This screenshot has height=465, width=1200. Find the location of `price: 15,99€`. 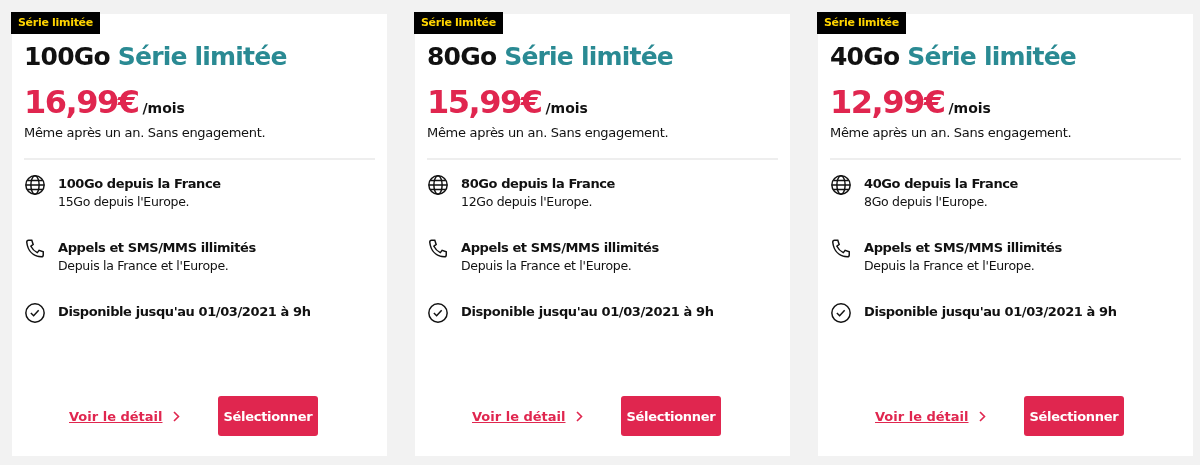

price: 15,99€ is located at coordinates (484, 102).